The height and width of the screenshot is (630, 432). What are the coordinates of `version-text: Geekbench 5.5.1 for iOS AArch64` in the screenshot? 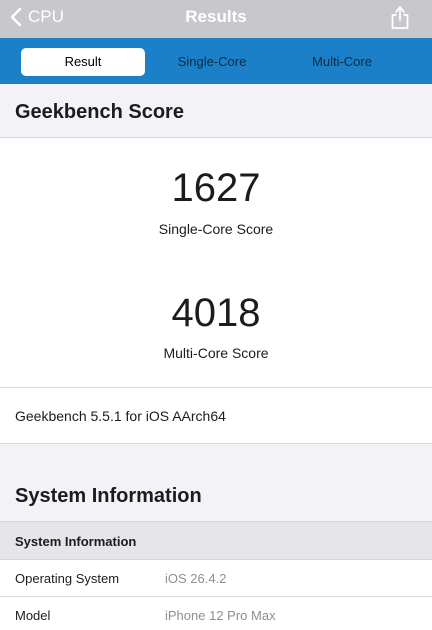 It's located at (120, 416).